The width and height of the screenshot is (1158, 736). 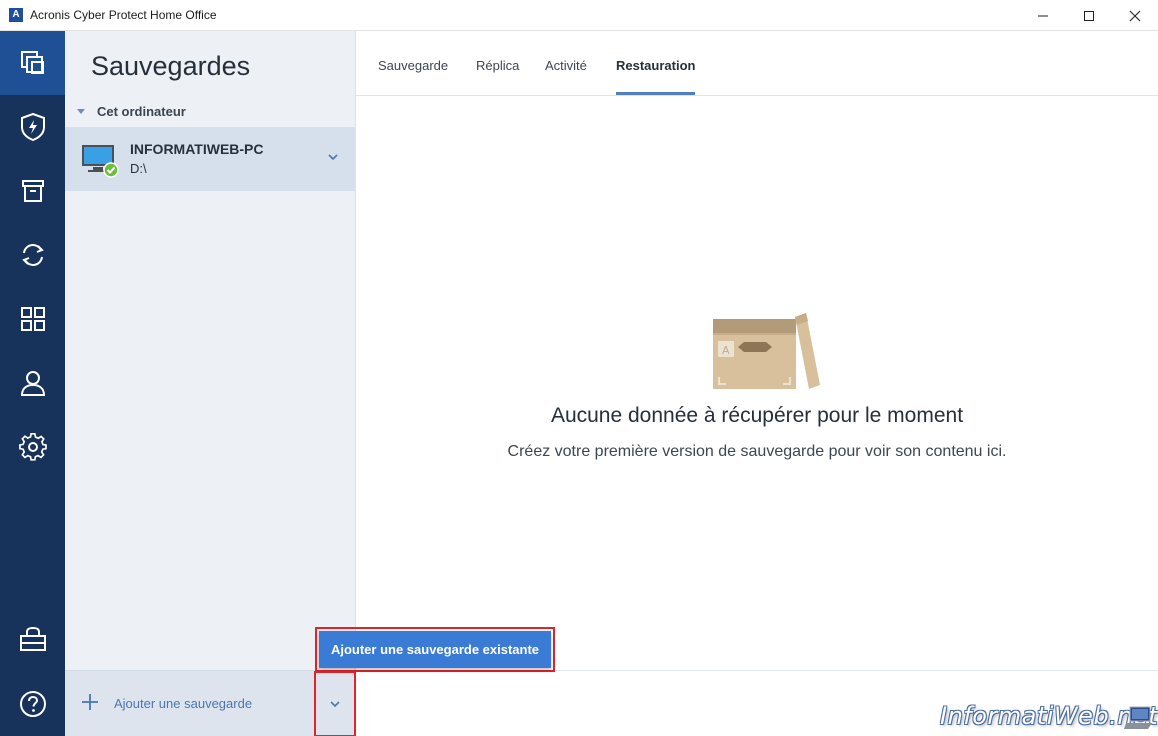 I want to click on laptop-logo-icon, so click(x=1138, y=717).